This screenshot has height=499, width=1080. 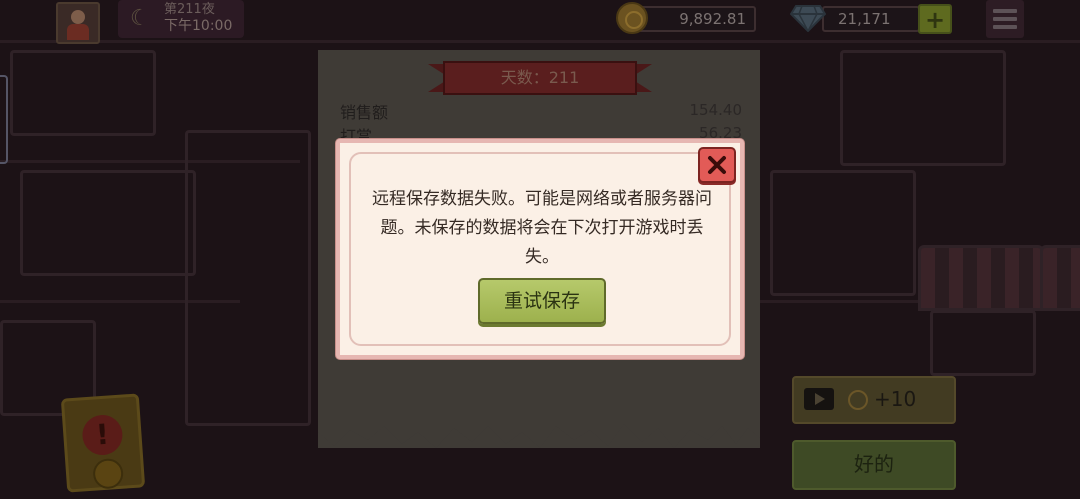 What do you see at coordinates (697, 19) in the screenshot?
I see `coin-balance: 9,892.81` at bounding box center [697, 19].